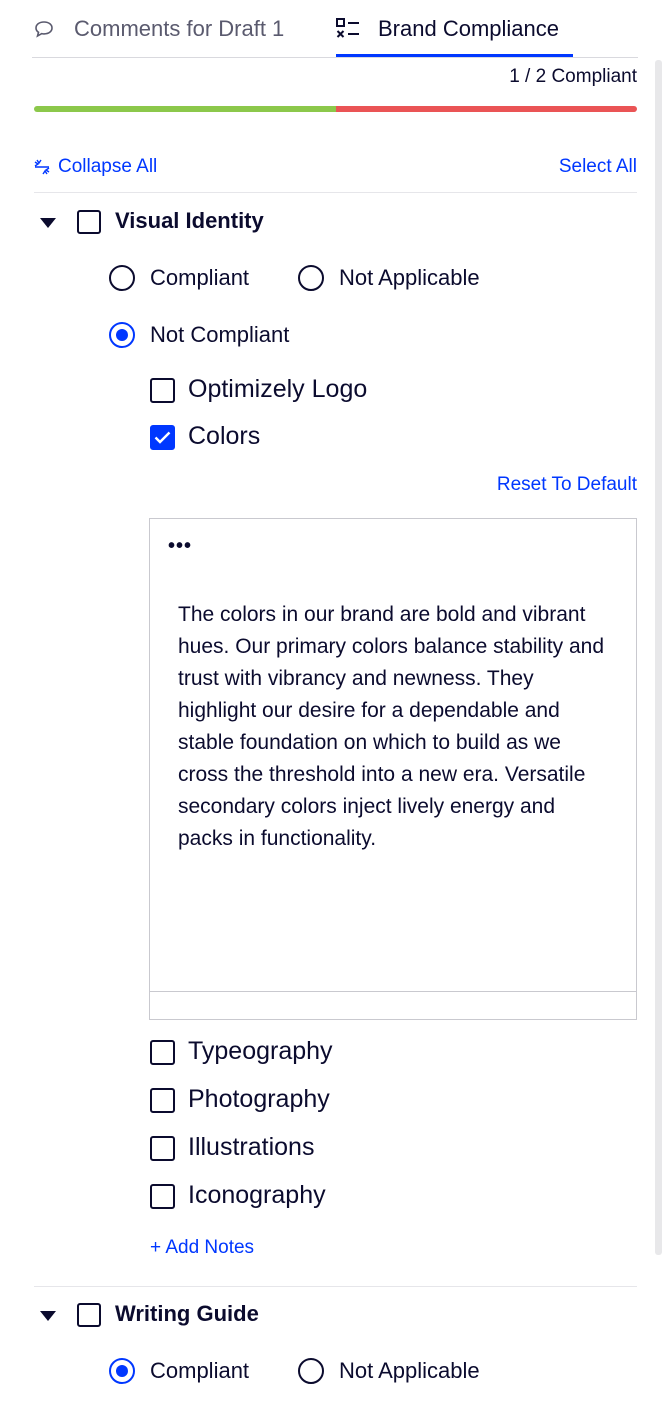 The width and height of the screenshot is (662, 1408). I want to click on progress-noncompliant-segment, so click(486, 109).